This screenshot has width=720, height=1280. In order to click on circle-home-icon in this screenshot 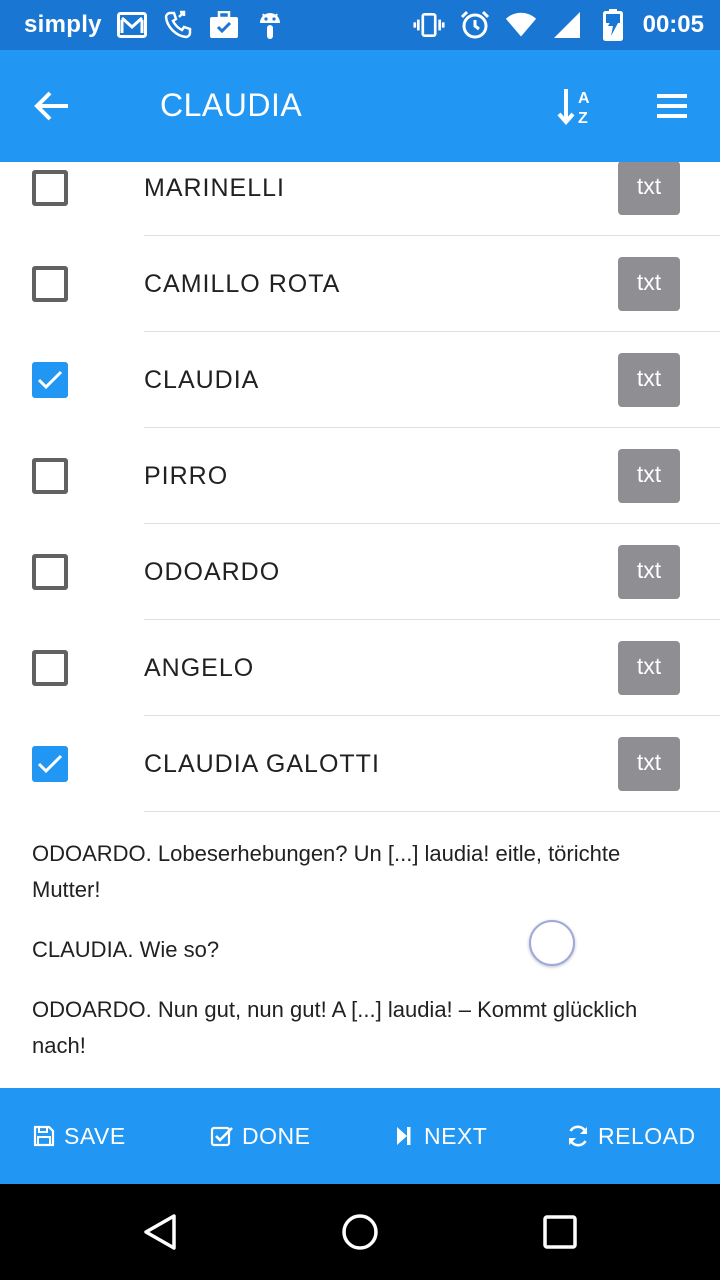, I will do `click(360, 1232)`.